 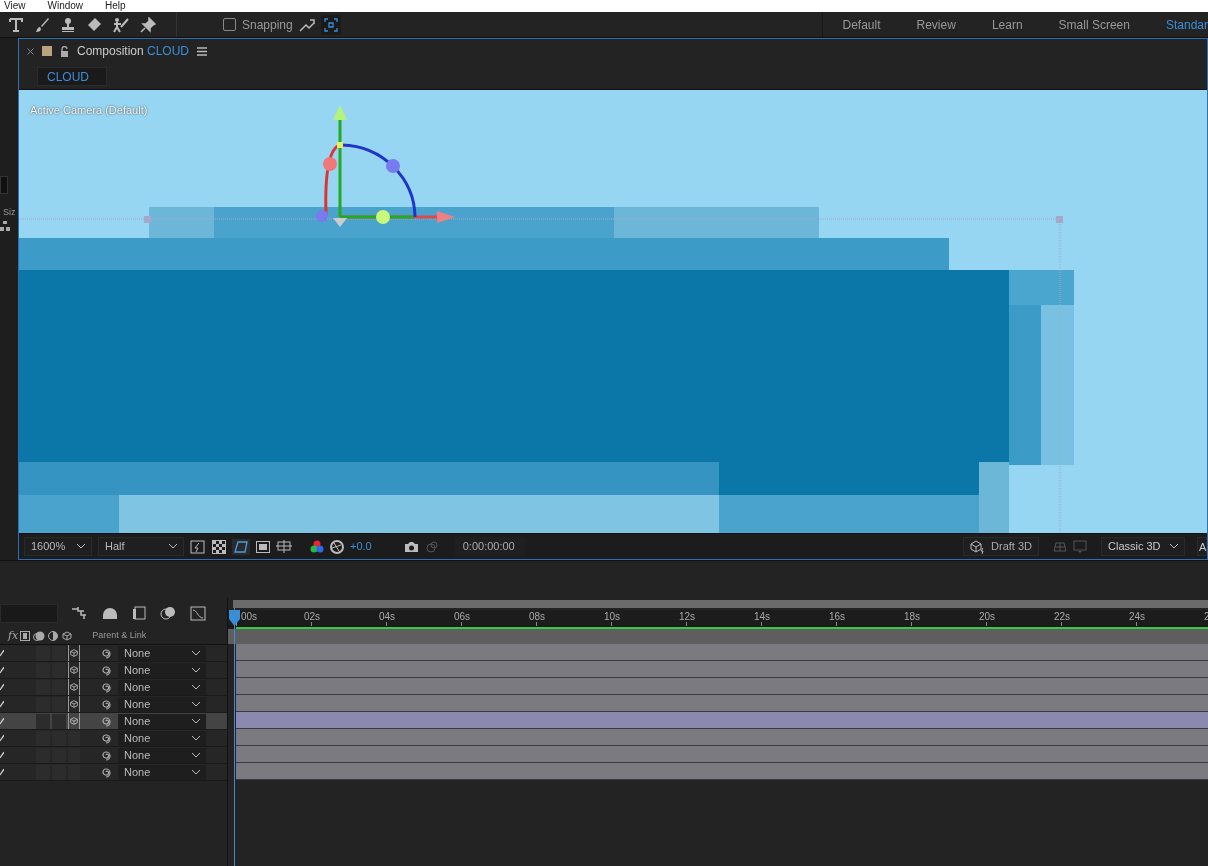 I want to click on zoom-dropdown: 1600%, so click(x=58, y=546).